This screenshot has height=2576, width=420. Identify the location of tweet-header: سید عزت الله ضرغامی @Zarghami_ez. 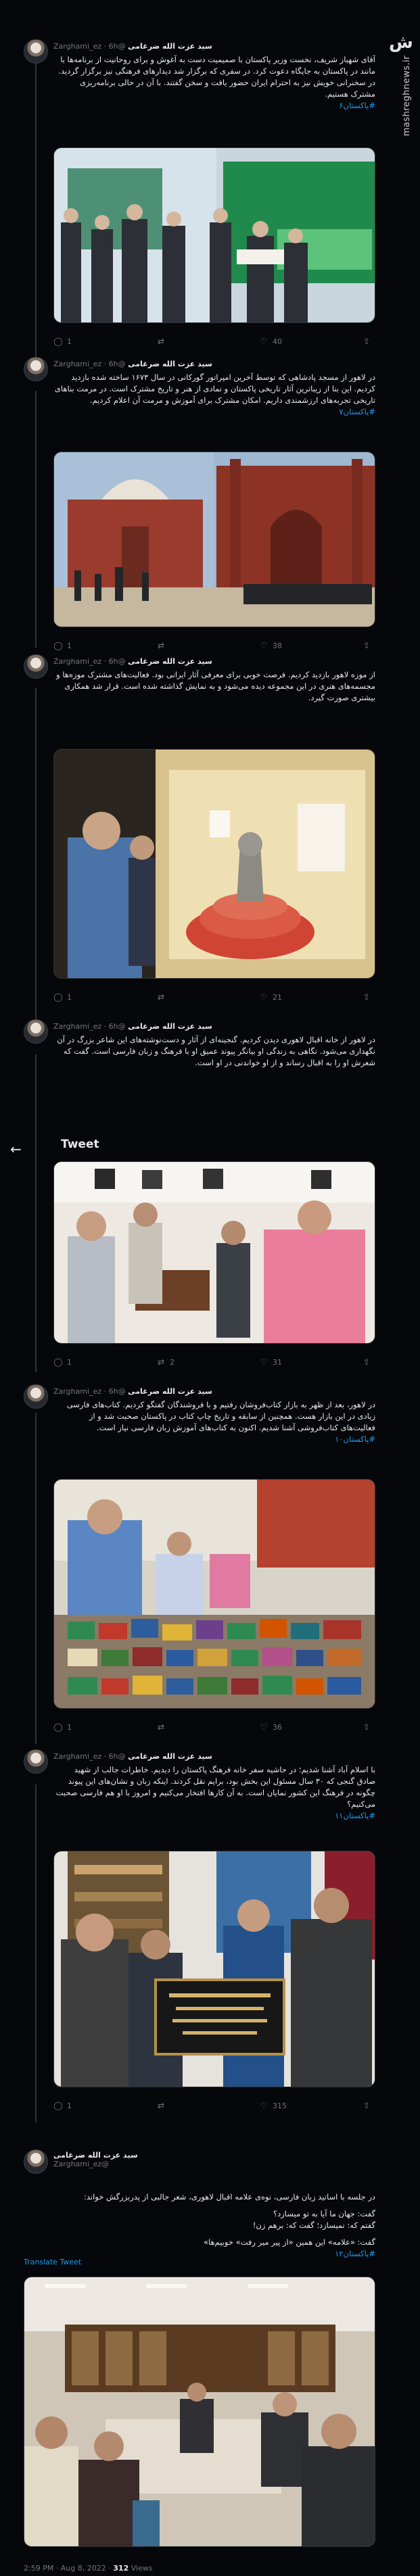
(214, 2159).